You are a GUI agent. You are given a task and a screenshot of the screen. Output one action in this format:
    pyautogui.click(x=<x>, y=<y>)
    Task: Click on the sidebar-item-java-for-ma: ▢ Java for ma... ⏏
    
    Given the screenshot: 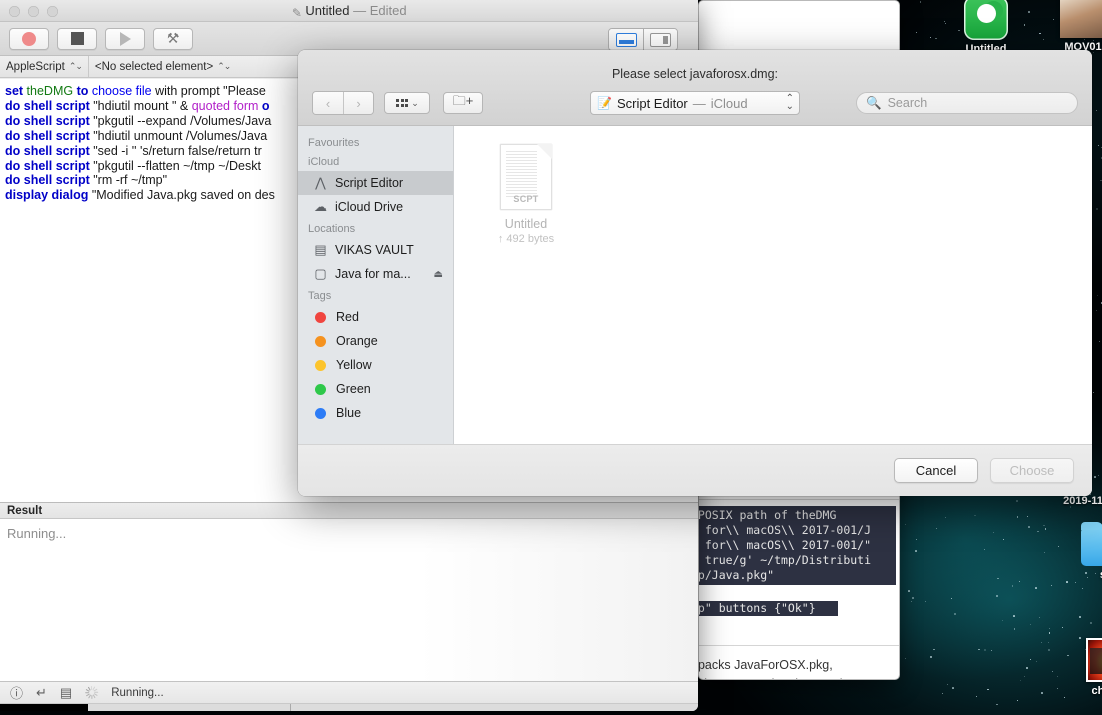 What is the action you would take?
    pyautogui.click(x=375, y=274)
    